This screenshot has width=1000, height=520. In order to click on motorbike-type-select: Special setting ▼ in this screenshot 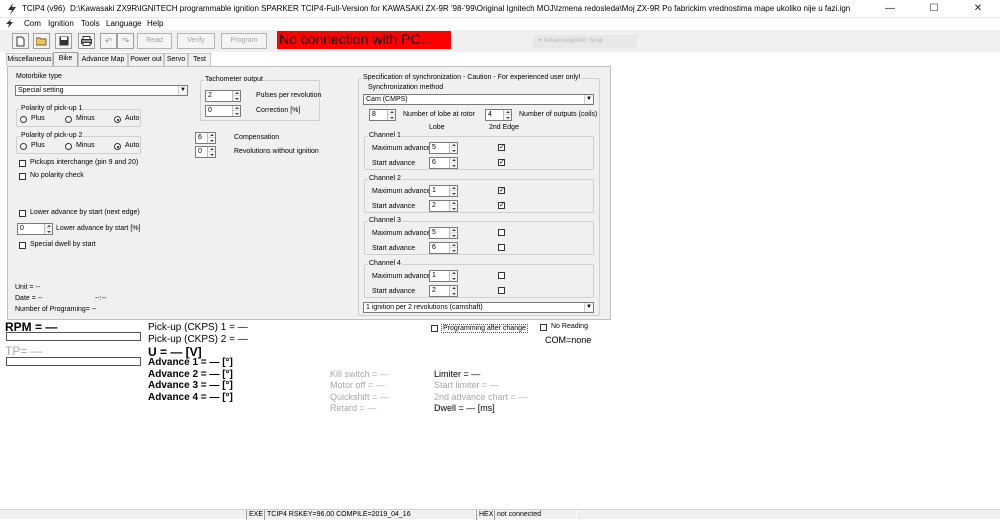, I will do `click(101, 90)`.